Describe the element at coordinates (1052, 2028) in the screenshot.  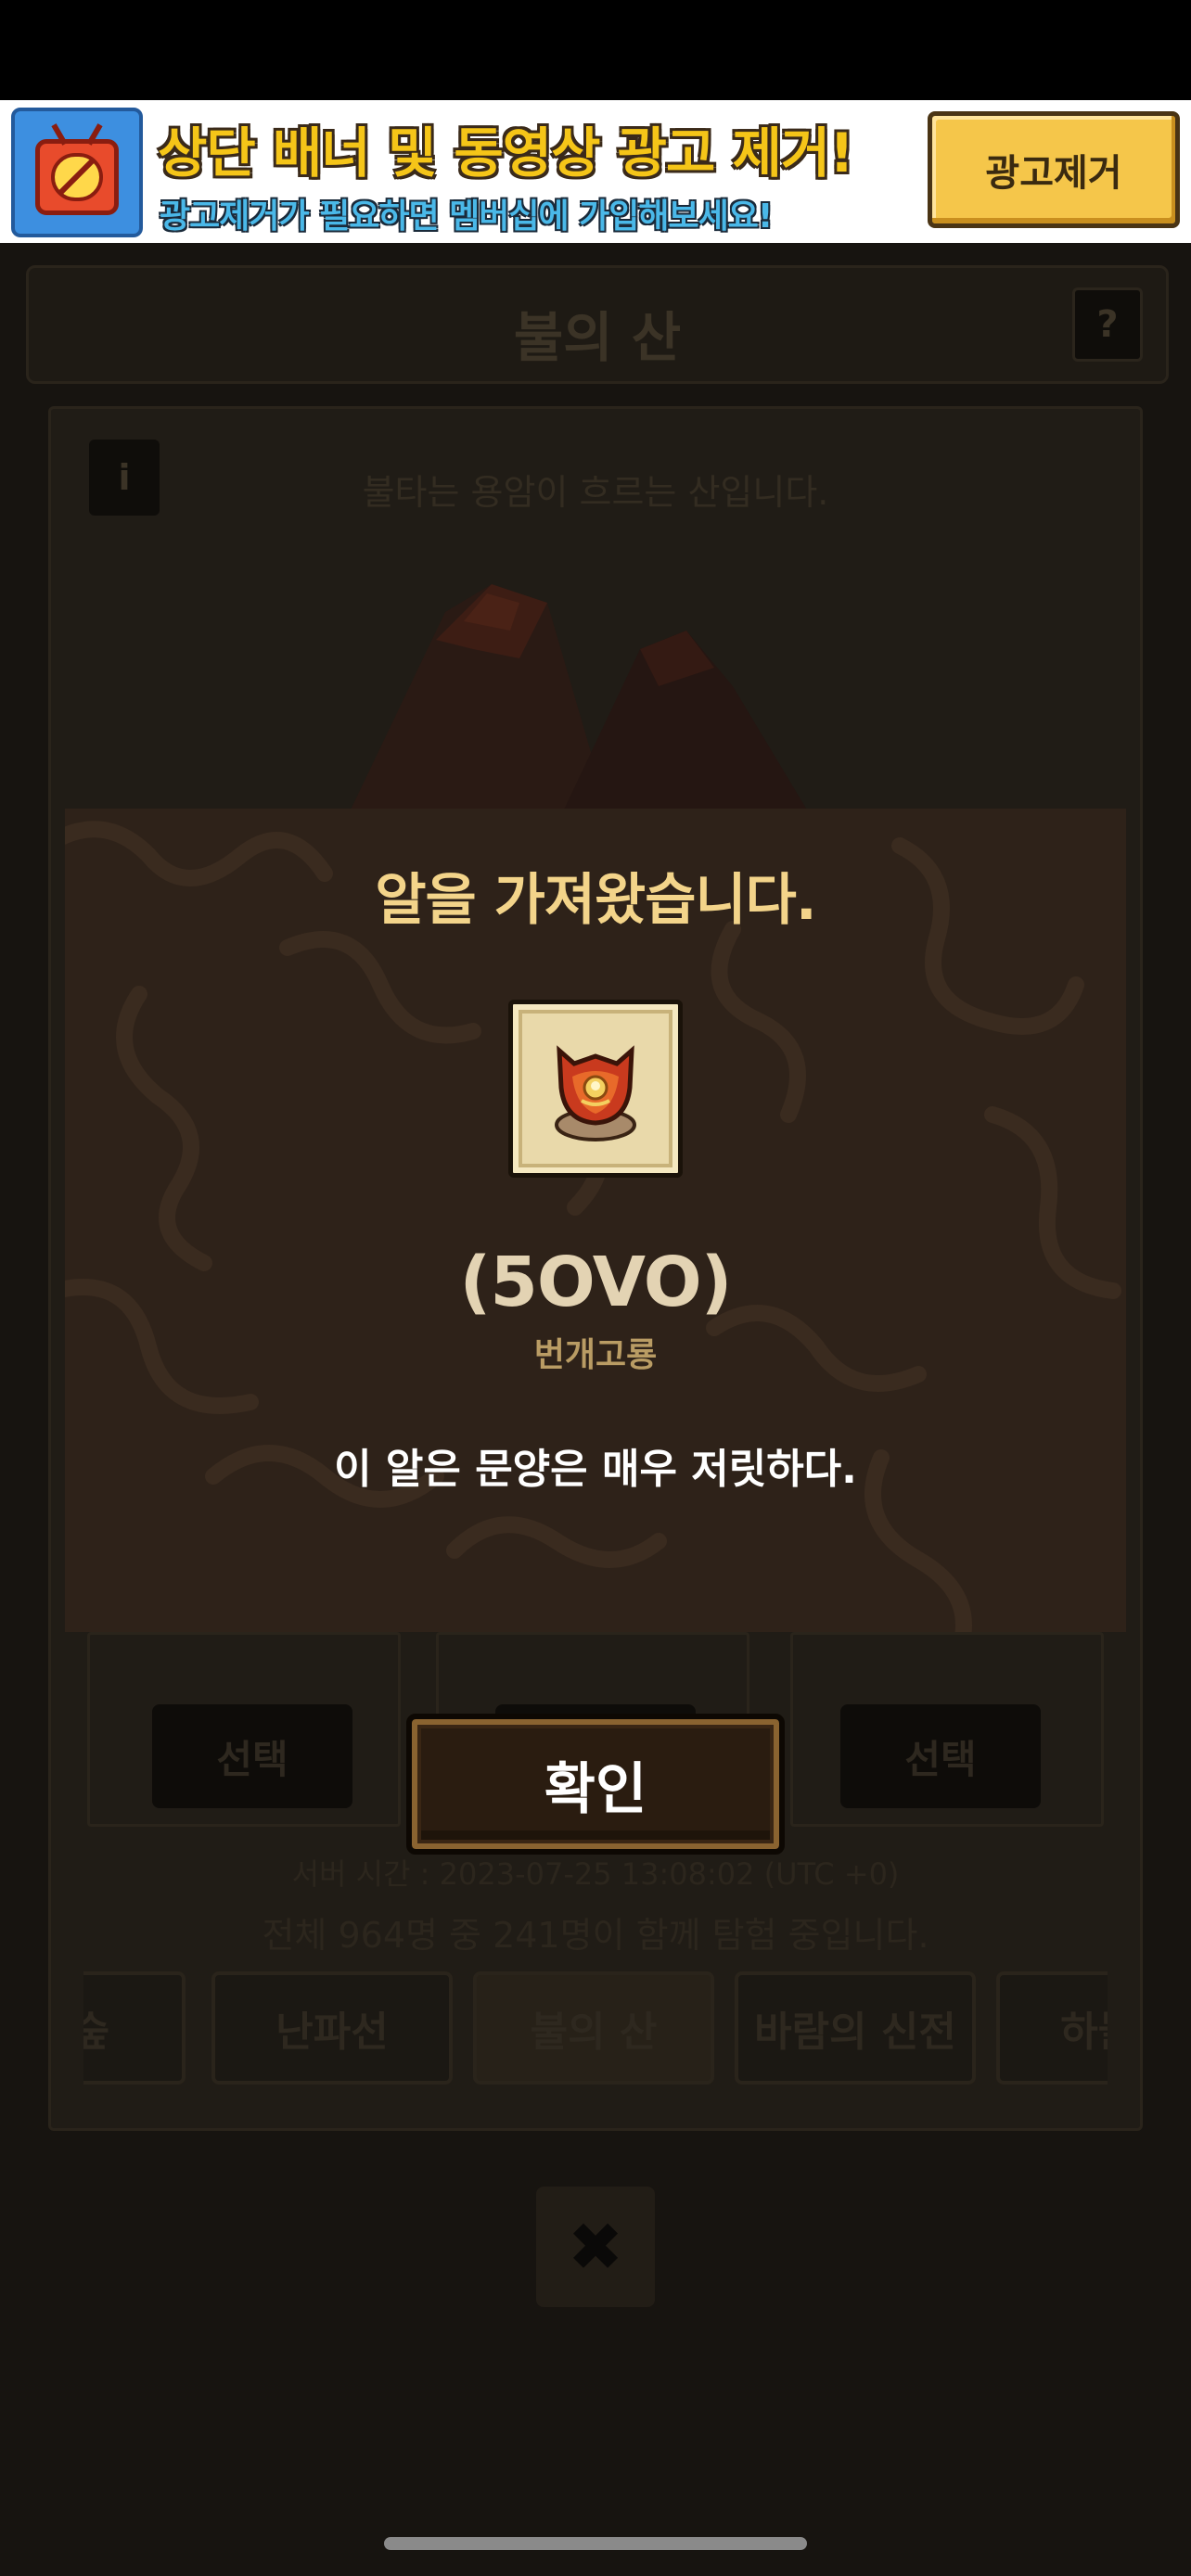
I see `tab-sky-island: 하늘섬` at that location.